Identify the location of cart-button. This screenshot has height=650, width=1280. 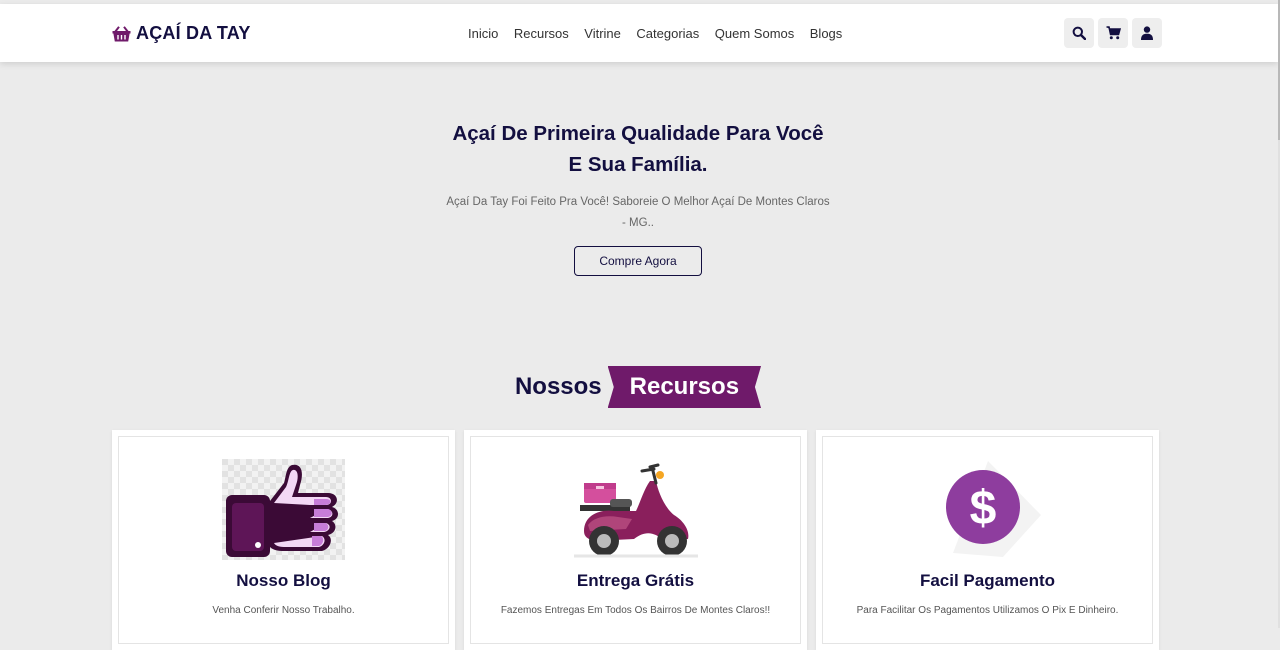
(1113, 33).